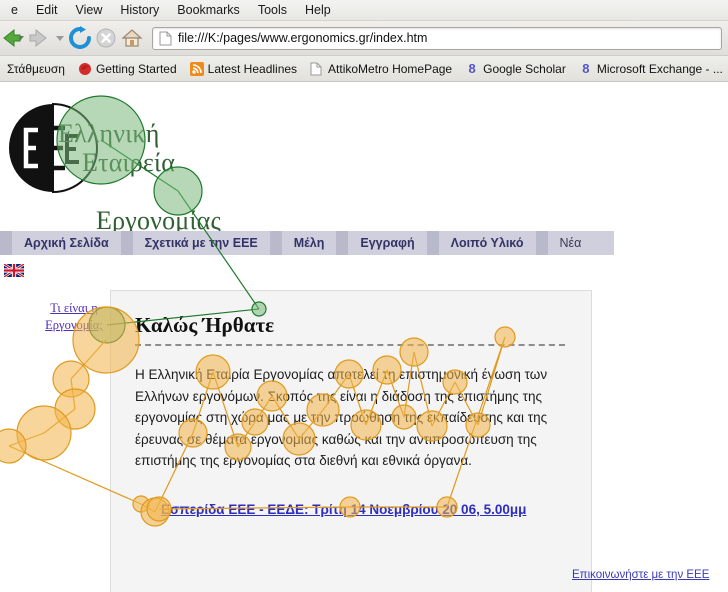  Describe the element at coordinates (109, 133) in the screenshot. I see `site-title-line1: Ελληνική` at that location.